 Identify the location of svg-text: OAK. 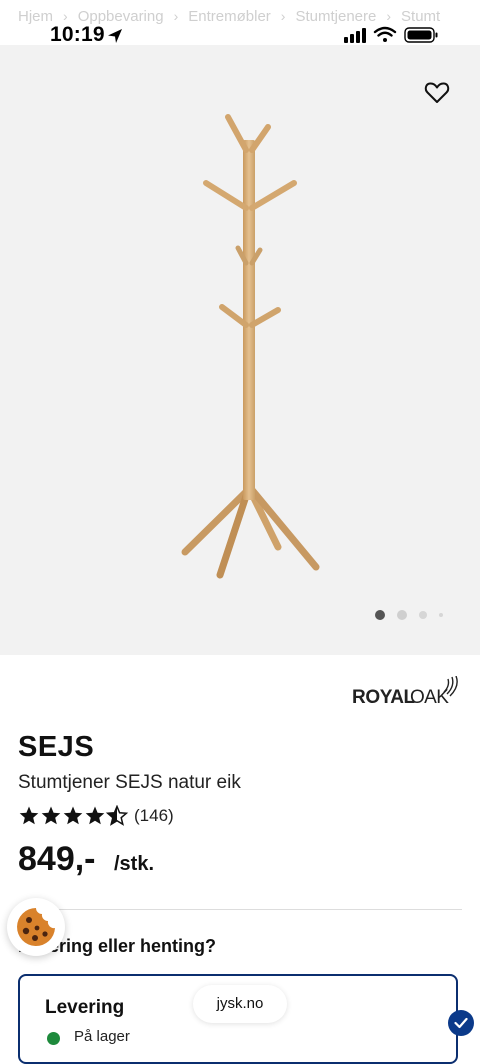
(429, 697).